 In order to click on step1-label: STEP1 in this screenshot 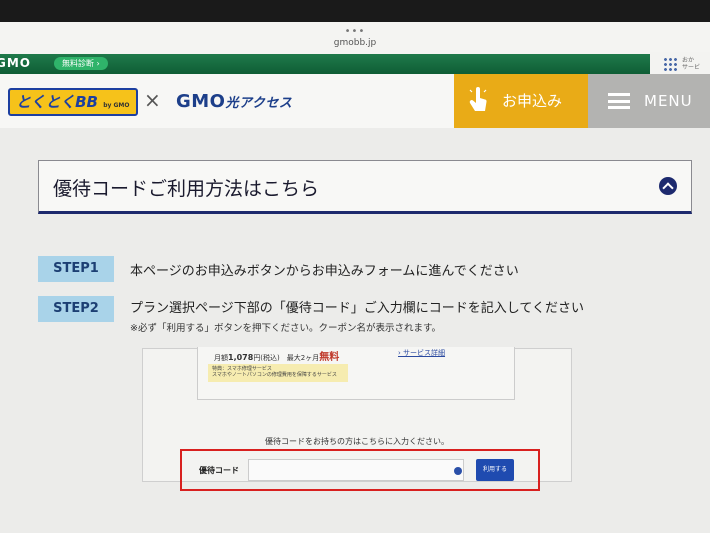, I will do `click(76, 269)`.